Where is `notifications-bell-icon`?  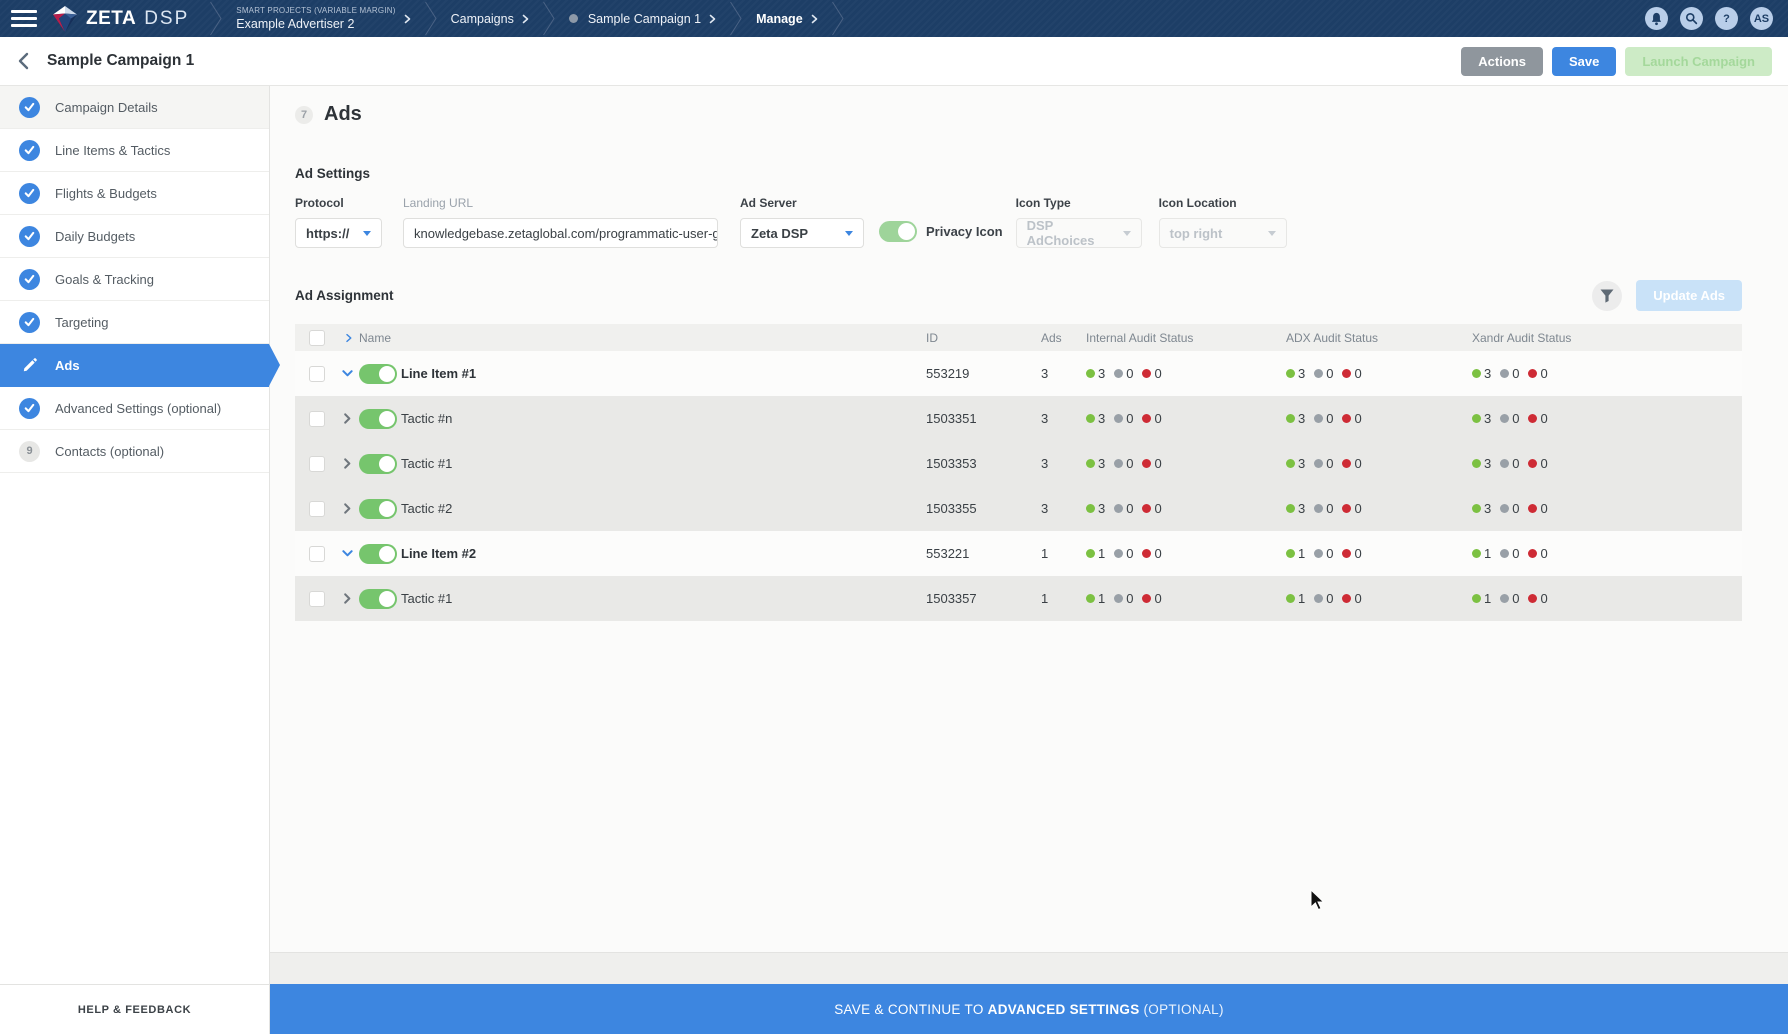
notifications-bell-icon is located at coordinates (1656, 18).